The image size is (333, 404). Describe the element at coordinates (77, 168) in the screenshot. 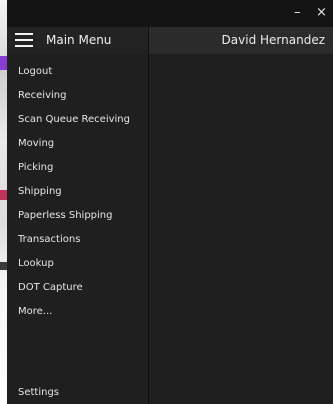

I see `menu-item-picking: Picking` at that location.